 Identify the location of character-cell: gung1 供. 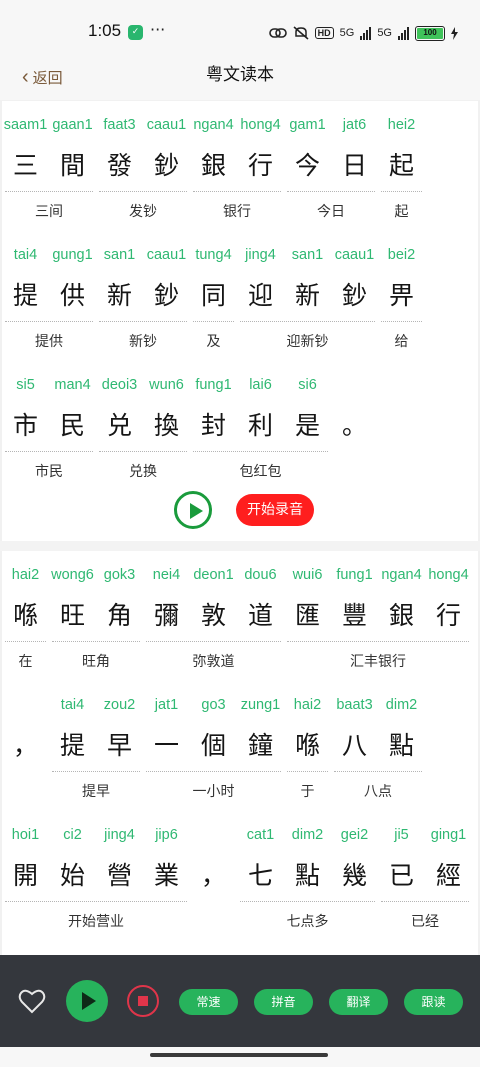
(72, 276).